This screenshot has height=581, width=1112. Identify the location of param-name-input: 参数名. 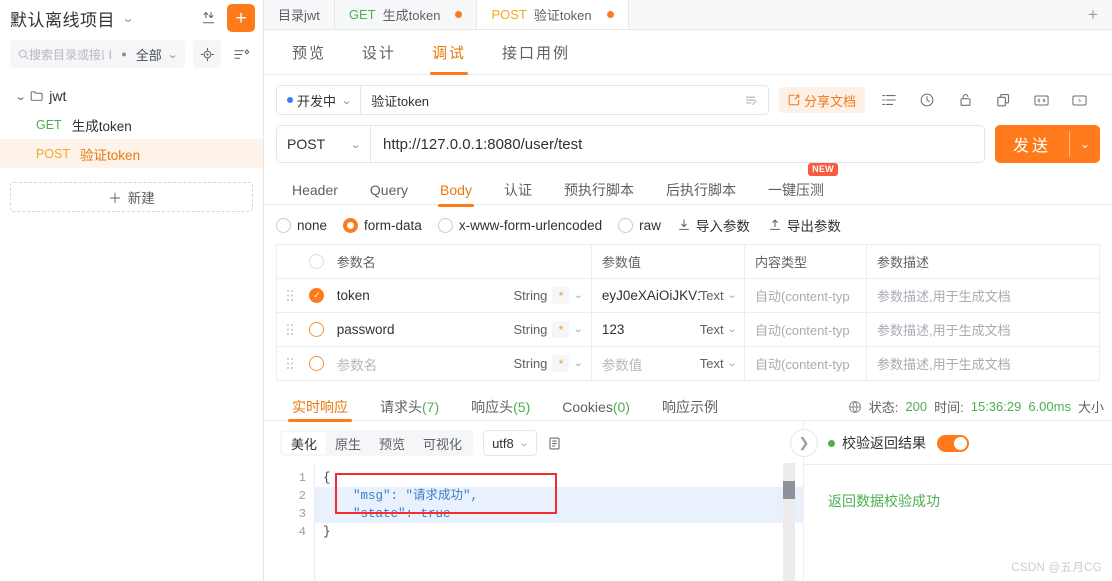
(357, 364).